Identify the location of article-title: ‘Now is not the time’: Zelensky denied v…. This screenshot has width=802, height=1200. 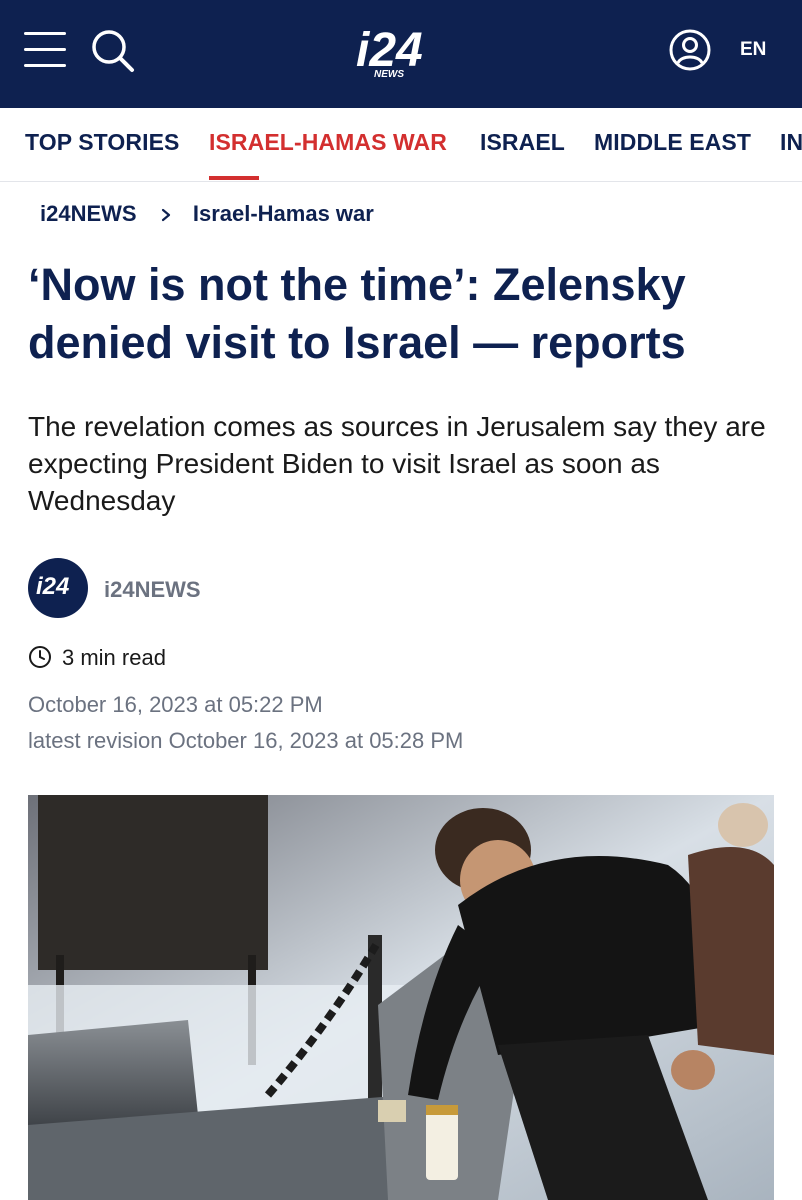
(357, 313).